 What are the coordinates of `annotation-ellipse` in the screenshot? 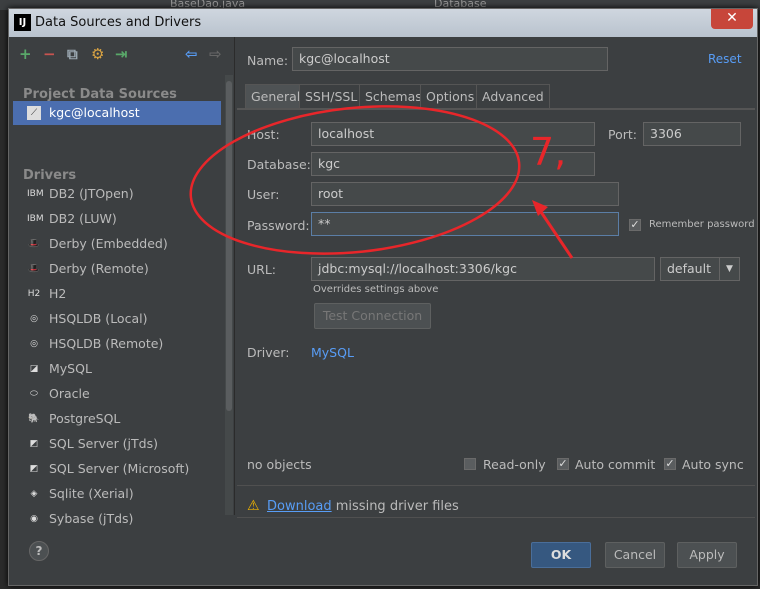 It's located at (355, 180).